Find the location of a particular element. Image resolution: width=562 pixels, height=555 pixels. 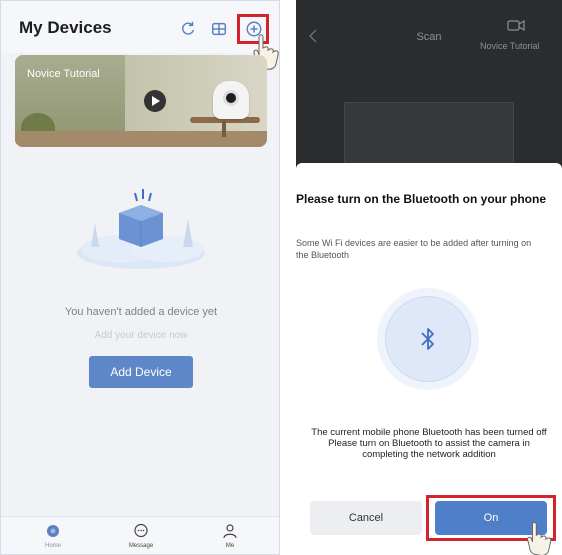

tutorial-banner: Novice Tutorial is located at coordinates (141, 101).